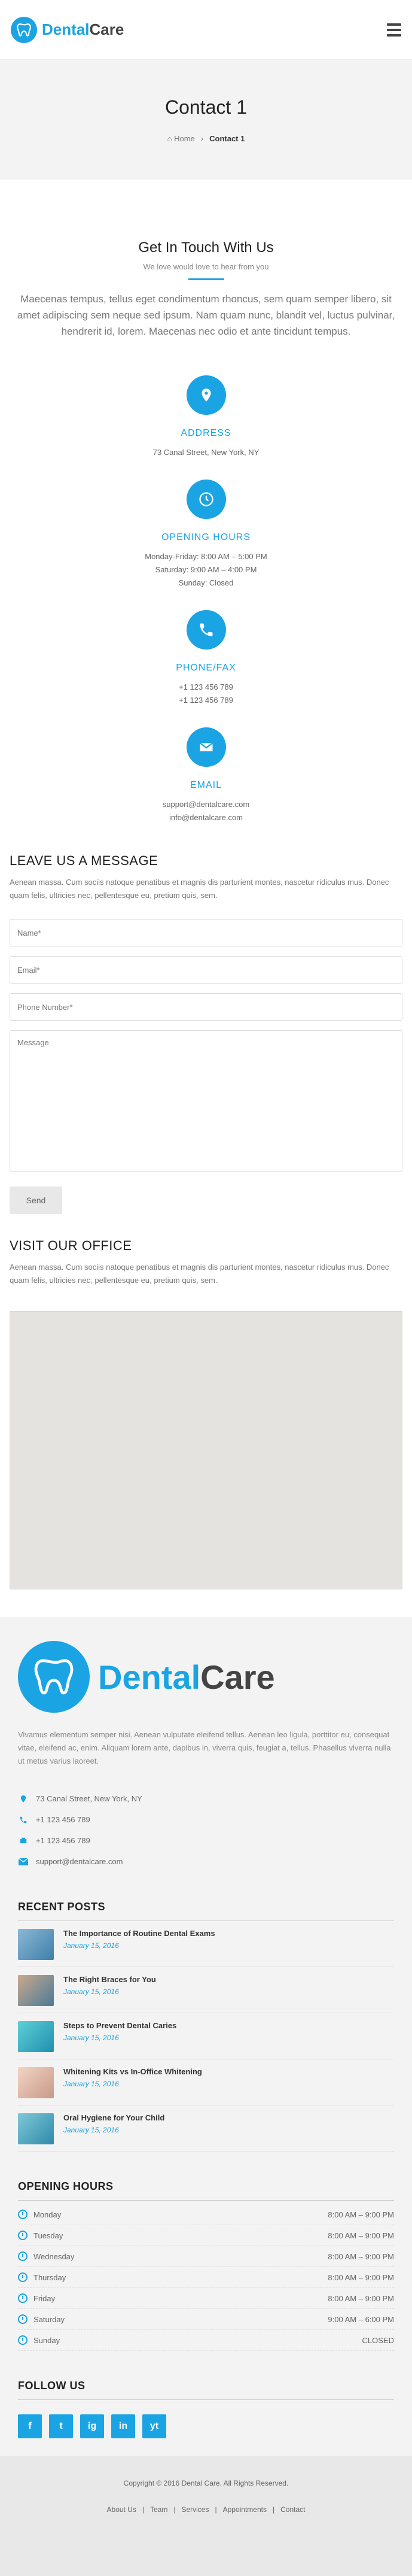 This screenshot has height=2576, width=412. Describe the element at coordinates (206, 658) in the screenshot. I see `phone-block: PHONE/FAX +1 123 456 789 +1 123 456 789` at that location.